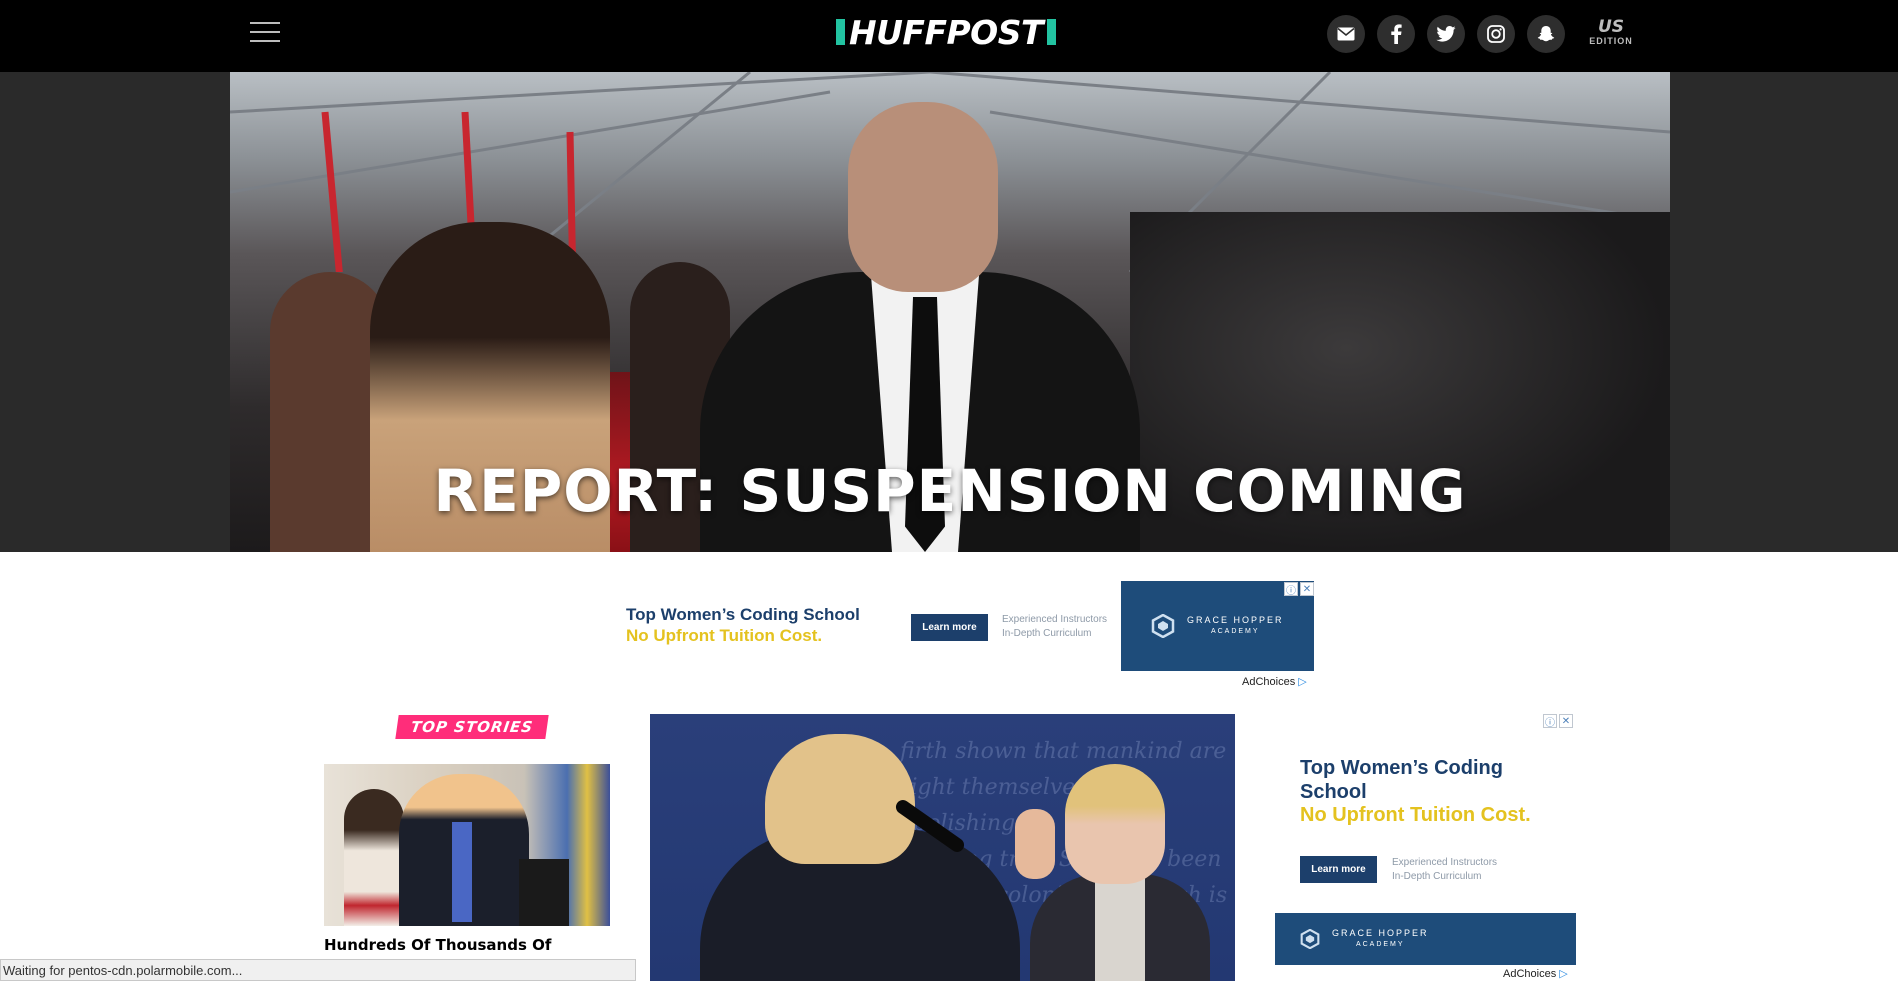 The image size is (1898, 981). Describe the element at coordinates (1338, 869) in the screenshot. I see `side-ad-learn-more-button: Learn more` at that location.